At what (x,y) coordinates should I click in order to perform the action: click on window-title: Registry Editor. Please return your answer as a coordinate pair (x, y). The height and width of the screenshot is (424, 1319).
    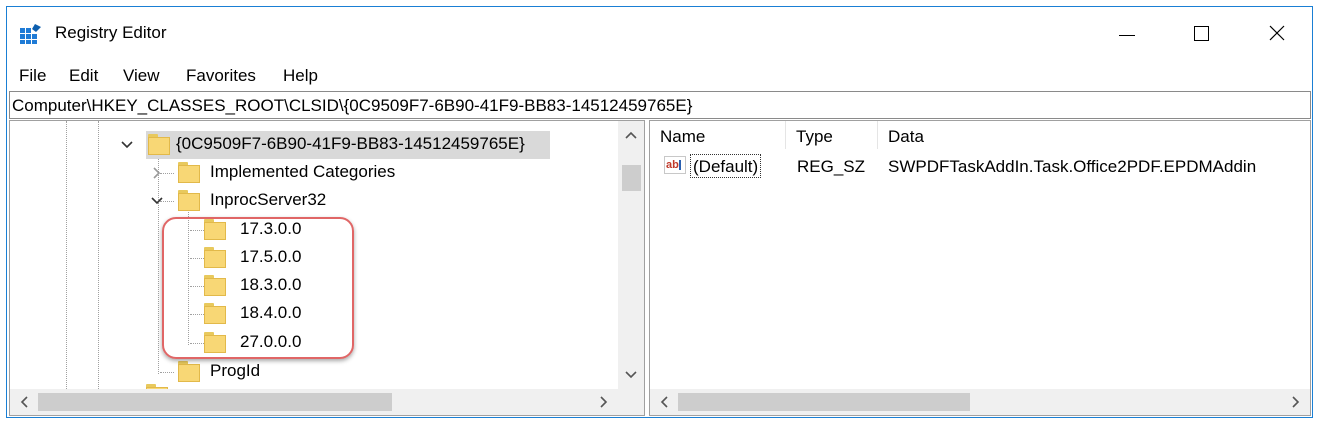
    Looking at the image, I should click on (111, 32).